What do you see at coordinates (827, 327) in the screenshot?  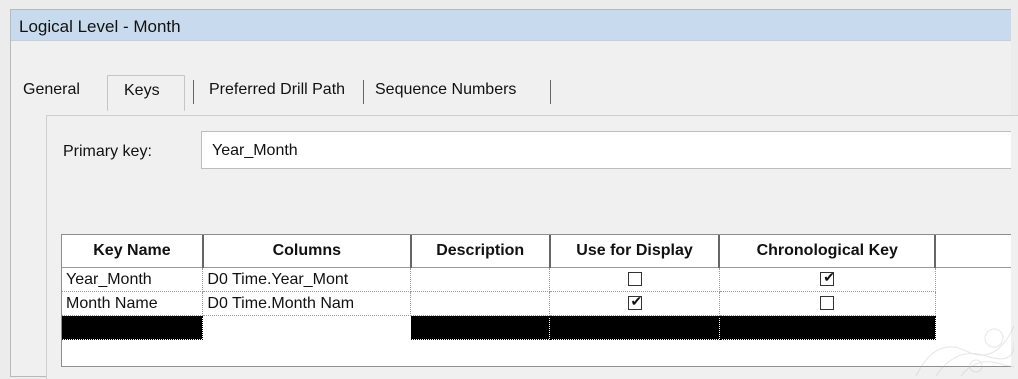 I see `new-chronological-key-cell` at bounding box center [827, 327].